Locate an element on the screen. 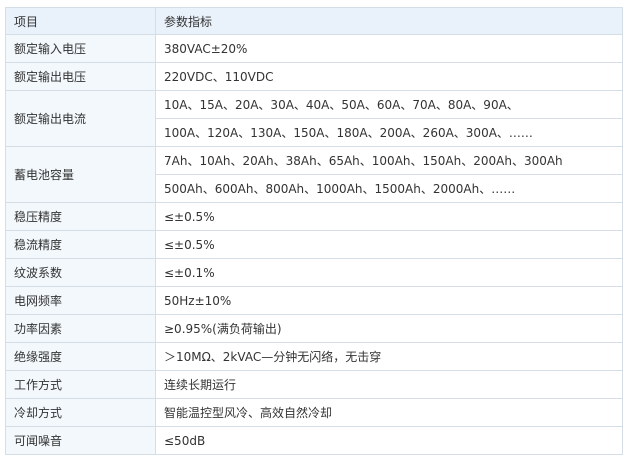  table-row: 绝缘强度 ＞10MΩ、2kVAC—分钟无闪络，无击穿 is located at coordinates (314, 356).